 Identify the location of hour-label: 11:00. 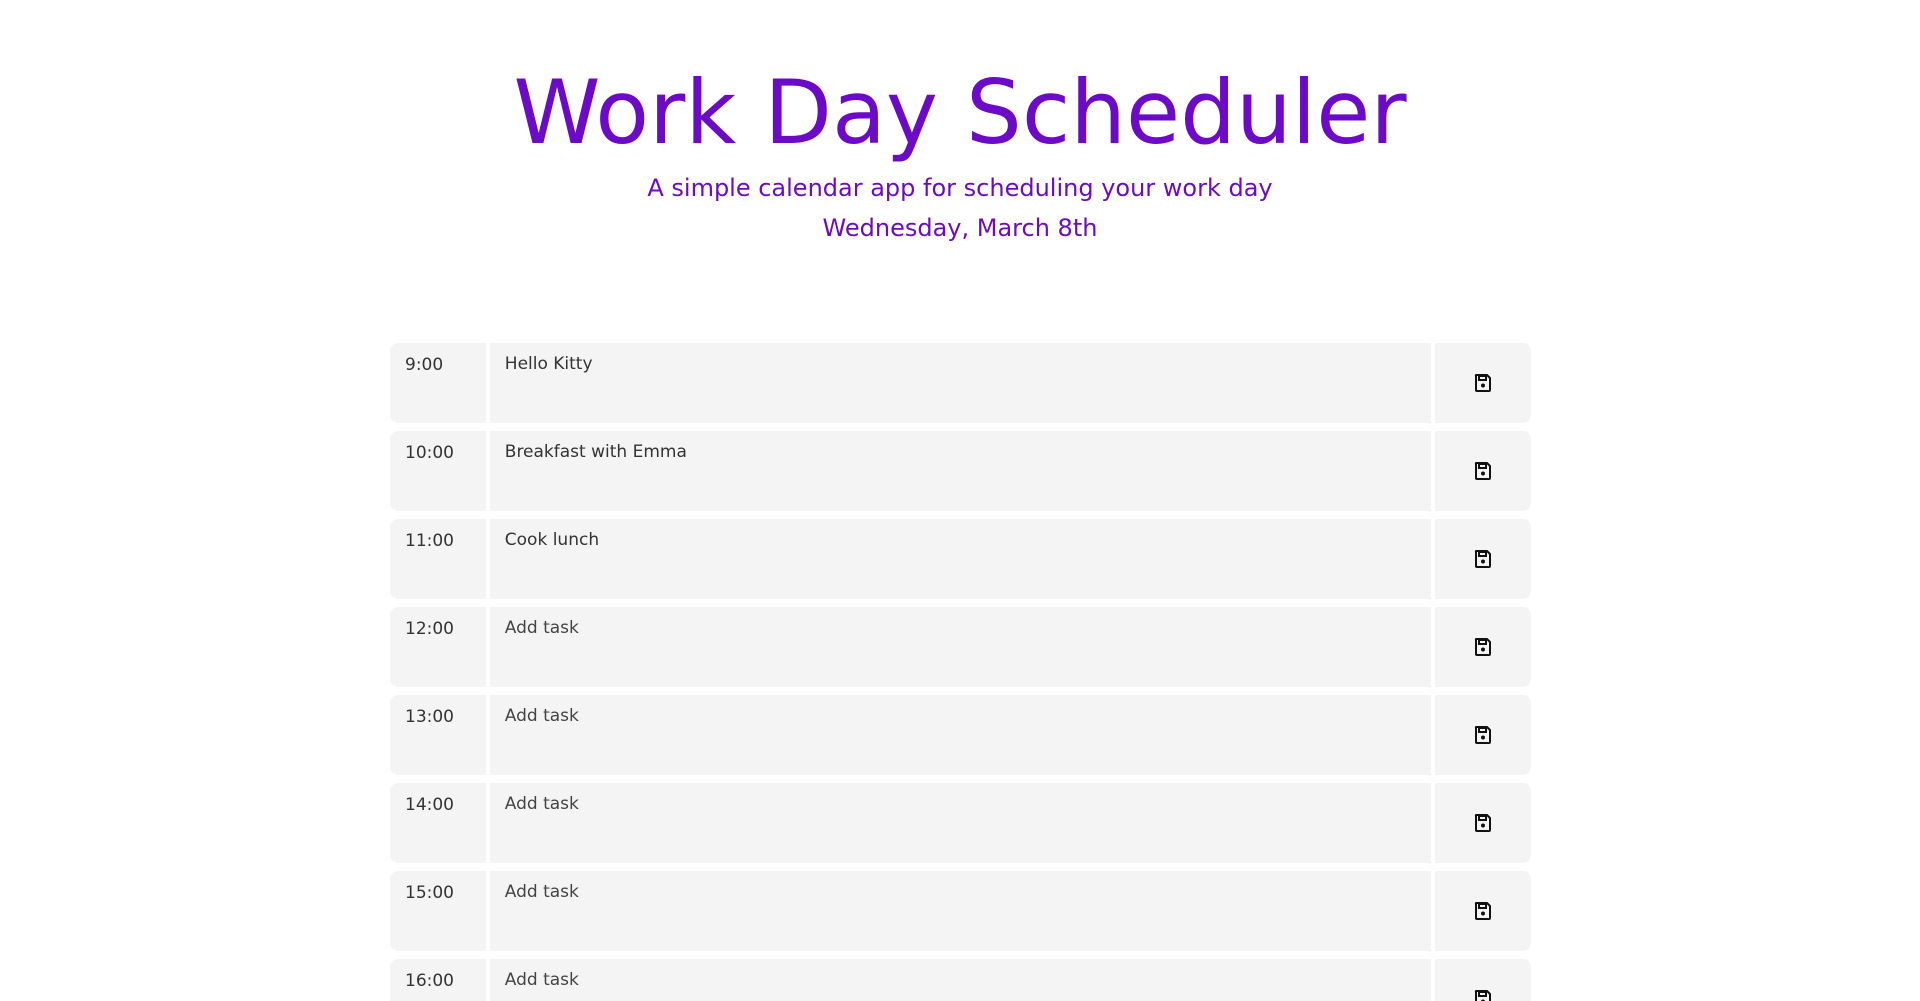
(438, 559).